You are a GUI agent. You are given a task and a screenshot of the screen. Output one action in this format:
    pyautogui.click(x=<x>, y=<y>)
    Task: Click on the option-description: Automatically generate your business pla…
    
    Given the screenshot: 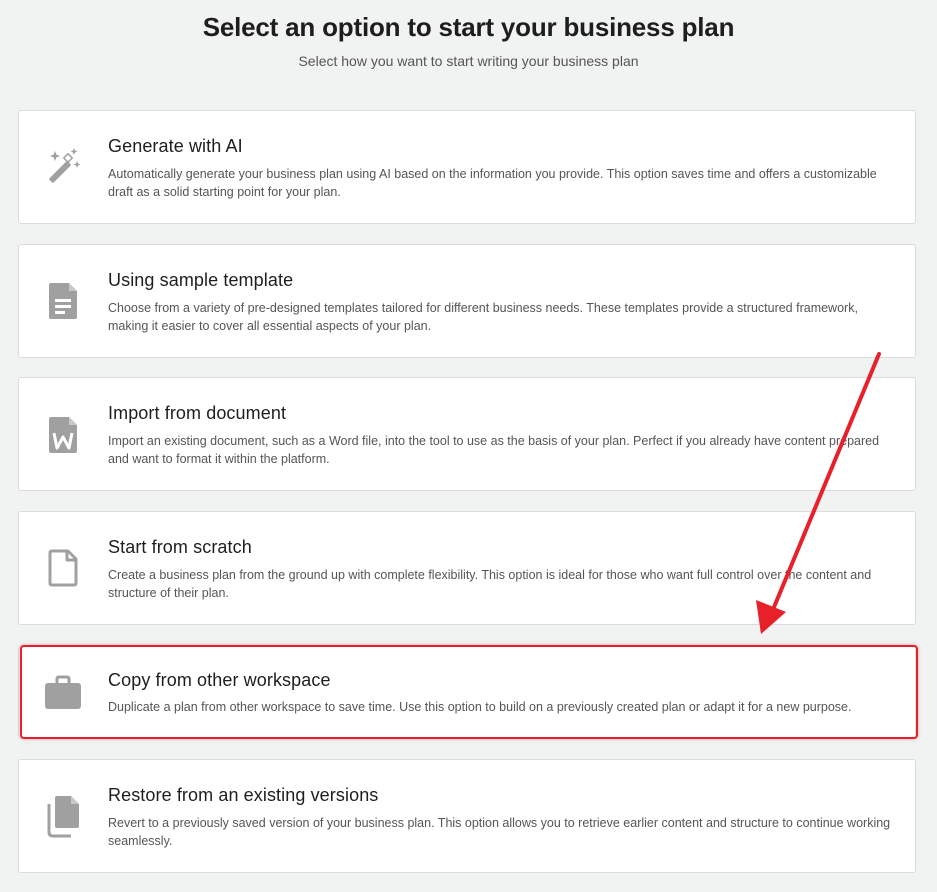 What is the action you would take?
    pyautogui.click(x=492, y=183)
    